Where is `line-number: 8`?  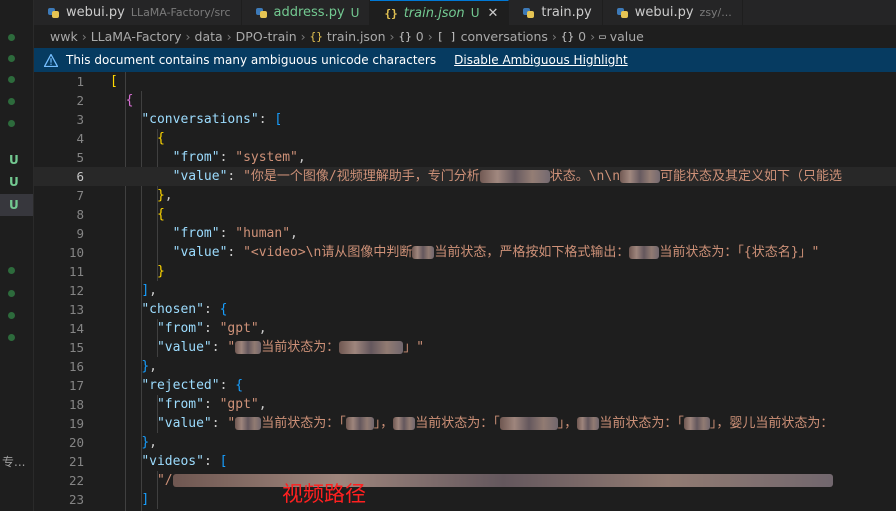 line-number: 8 is located at coordinates (80, 214).